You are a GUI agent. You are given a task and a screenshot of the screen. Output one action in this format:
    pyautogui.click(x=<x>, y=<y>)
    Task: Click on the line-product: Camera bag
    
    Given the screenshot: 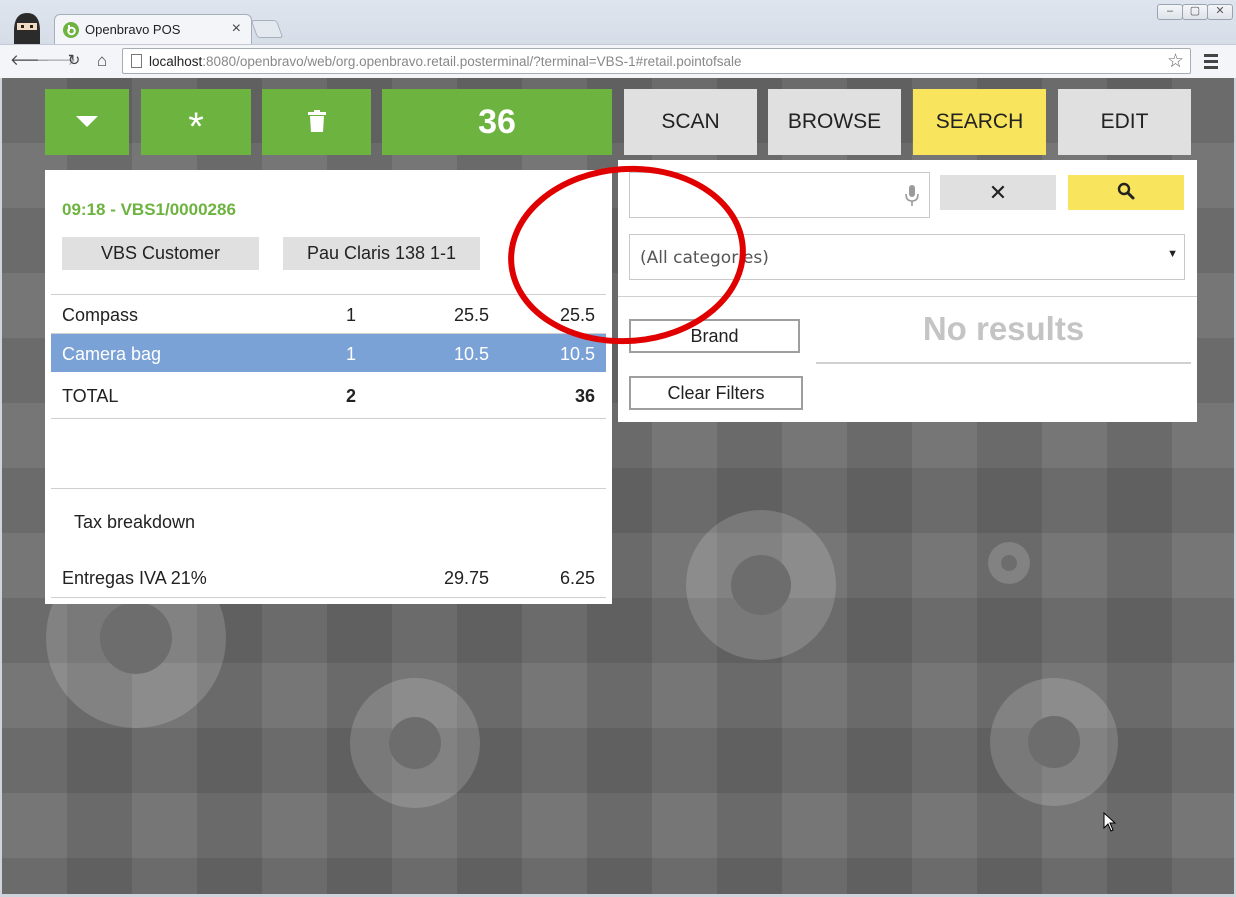 What is the action you would take?
    pyautogui.click(x=112, y=354)
    